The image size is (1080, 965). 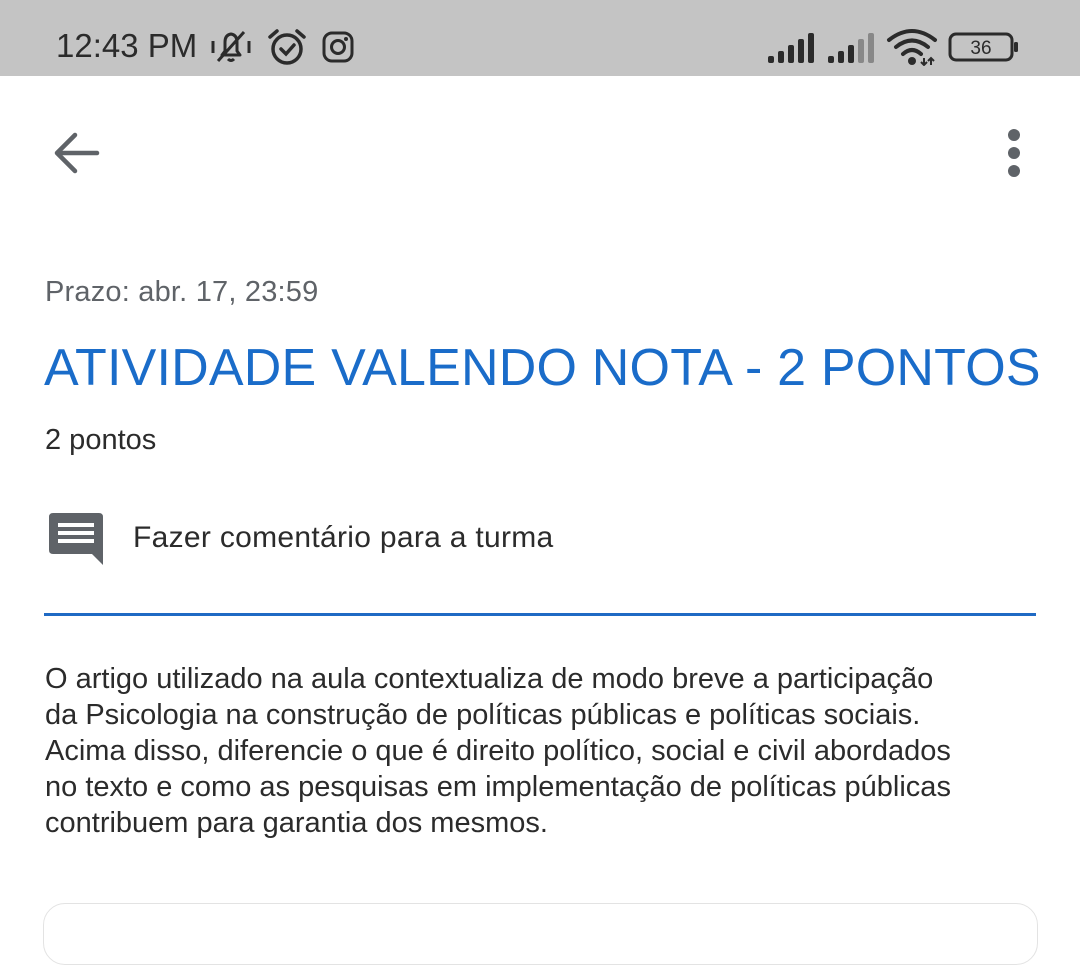 I want to click on your-work-card, so click(x=540, y=934).